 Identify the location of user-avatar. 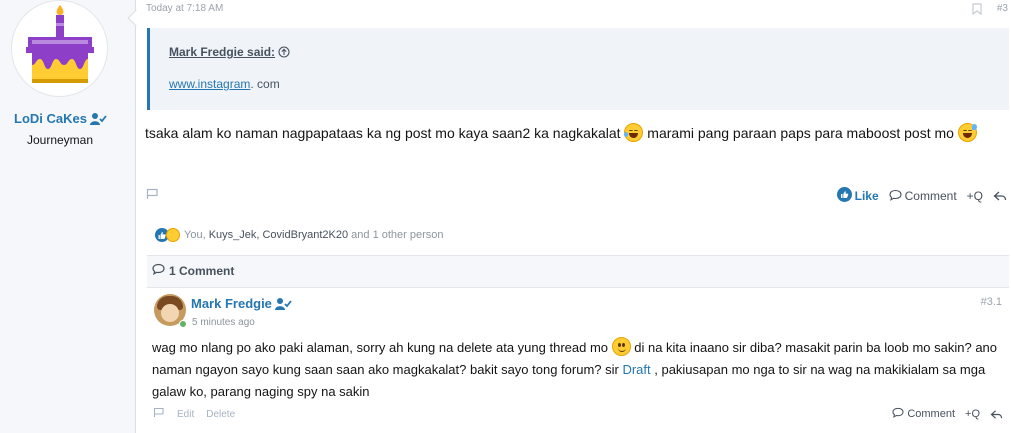
(59, 48).